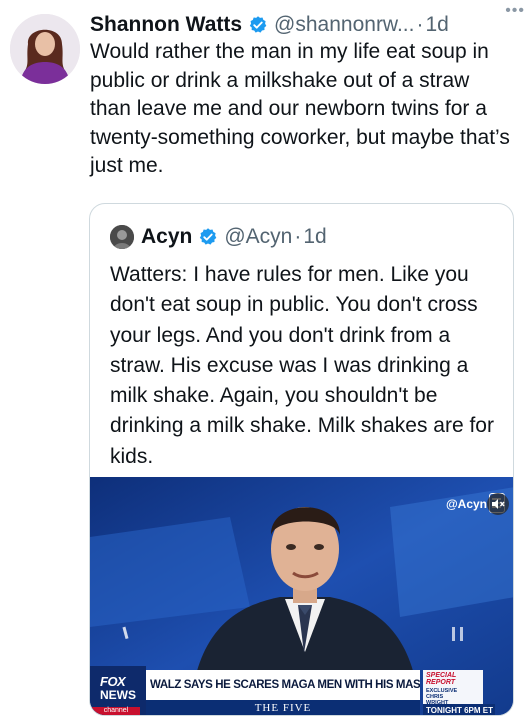 This screenshot has width=525, height=720. What do you see at coordinates (258, 237) in the screenshot?
I see `quote-author-handle: @Acyn` at bounding box center [258, 237].